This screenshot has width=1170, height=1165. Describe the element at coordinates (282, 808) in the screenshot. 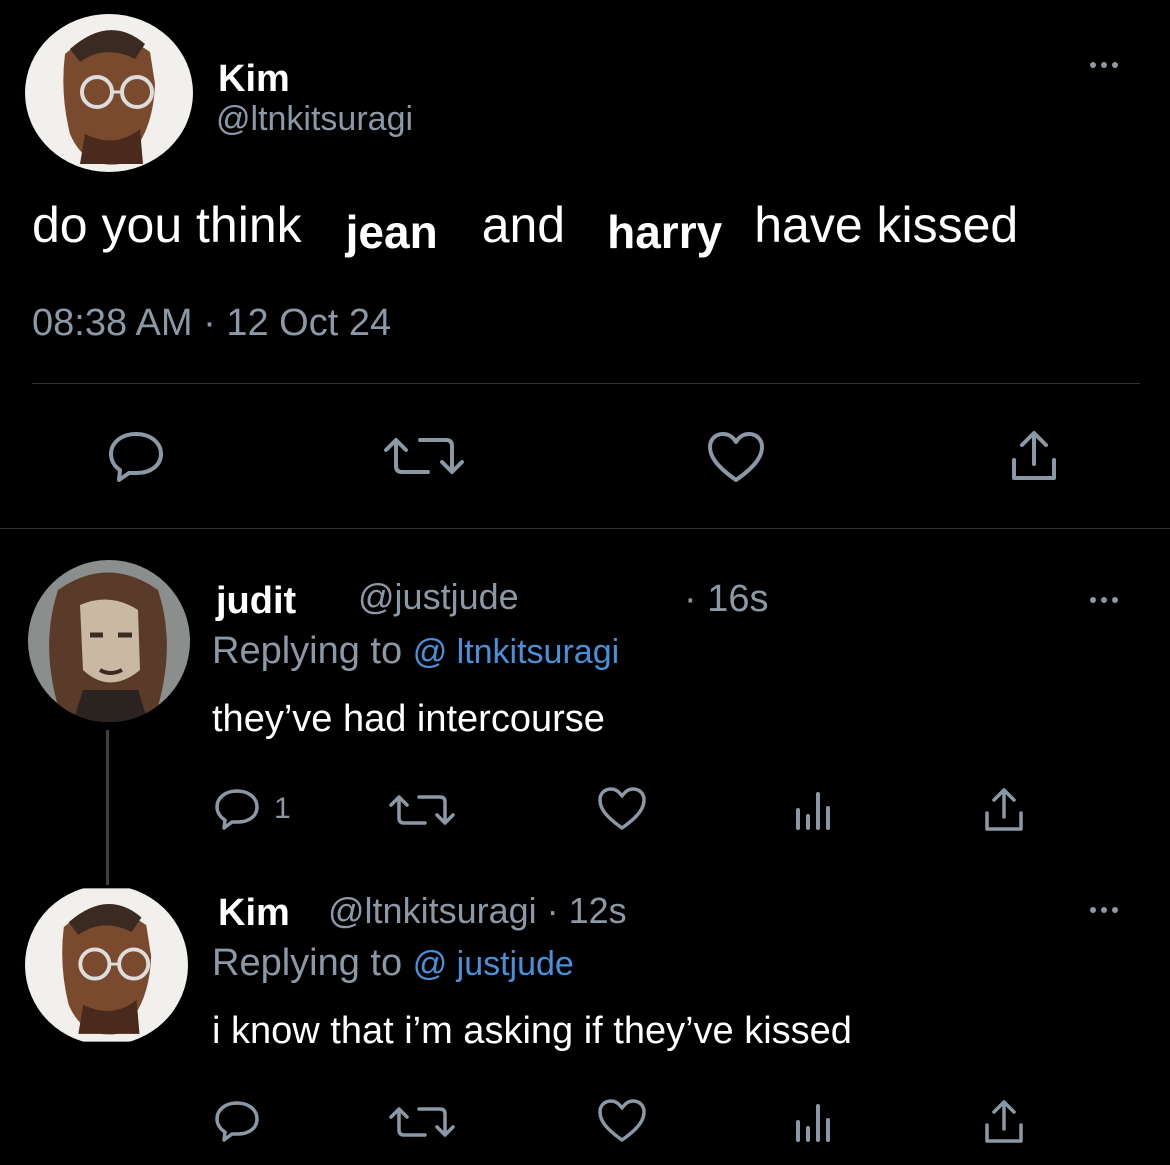

I see `reply1-reply-count: 1` at that location.